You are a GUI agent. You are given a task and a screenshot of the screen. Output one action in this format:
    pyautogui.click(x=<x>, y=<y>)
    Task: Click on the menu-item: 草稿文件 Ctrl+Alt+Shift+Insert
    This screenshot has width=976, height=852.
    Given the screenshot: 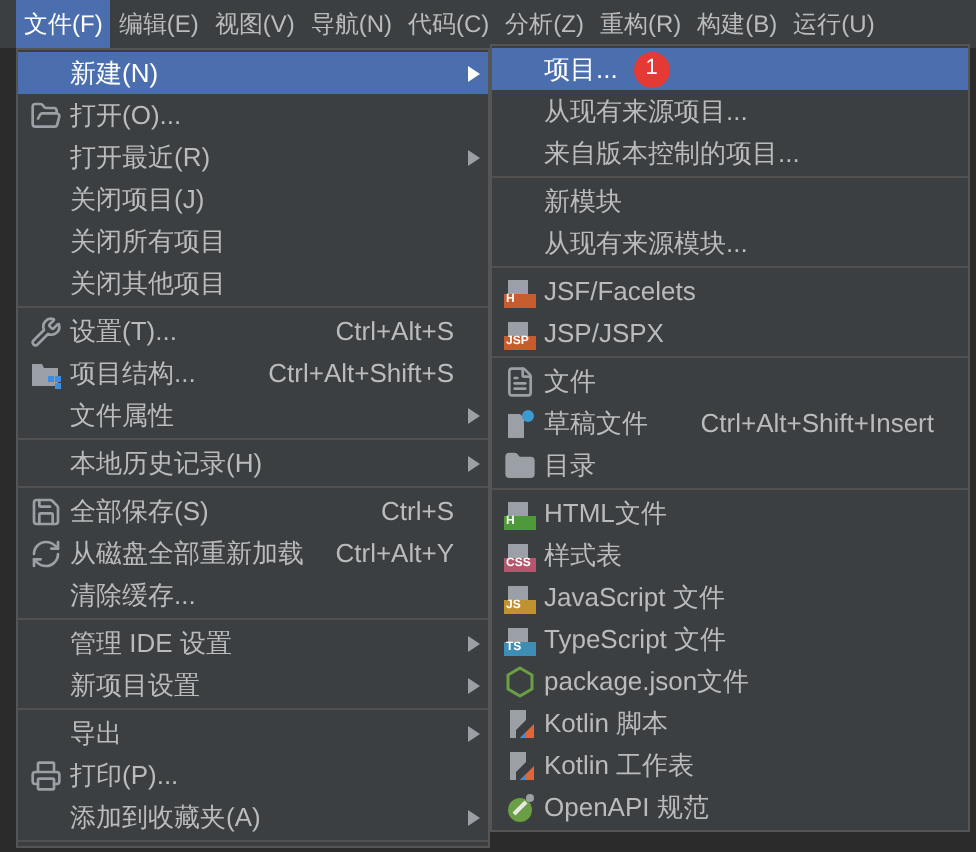 What is the action you would take?
    pyautogui.click(x=730, y=423)
    